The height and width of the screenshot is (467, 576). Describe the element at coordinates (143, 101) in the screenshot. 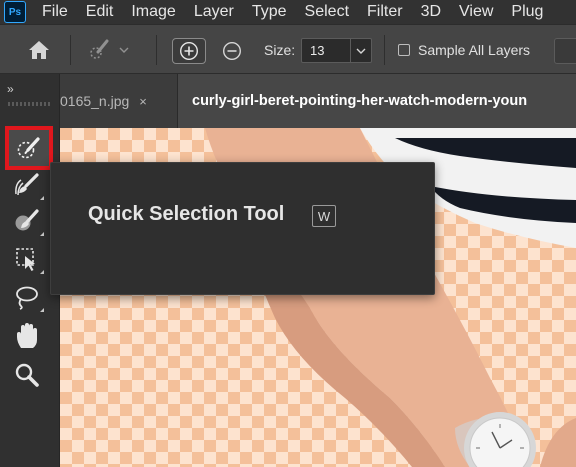

I see `close-icon: ×` at that location.